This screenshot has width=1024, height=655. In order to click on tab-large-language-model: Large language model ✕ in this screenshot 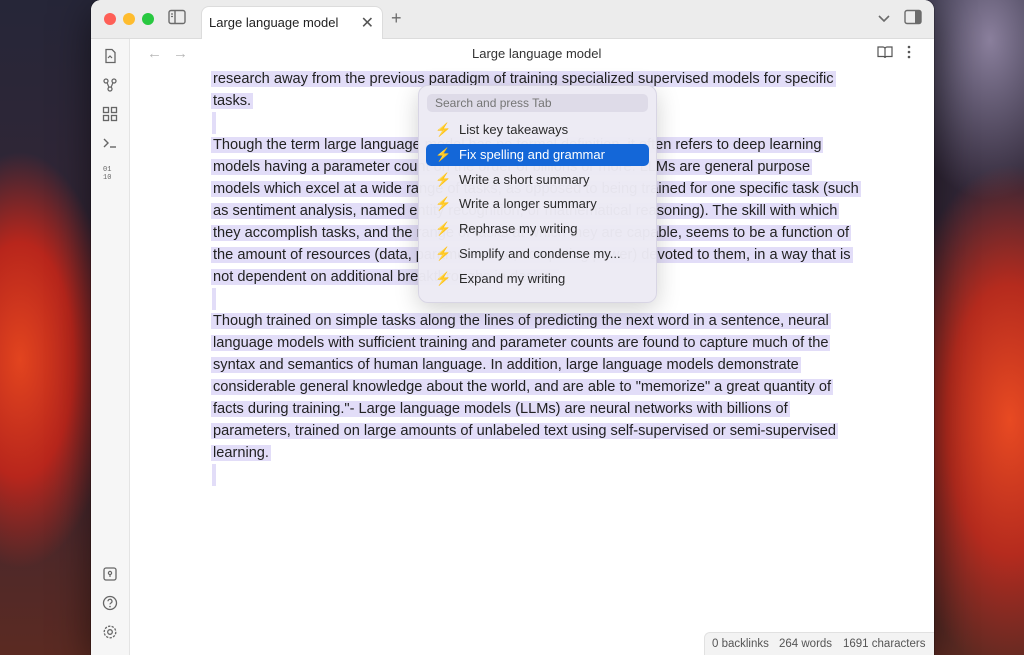, I will do `click(292, 22)`.